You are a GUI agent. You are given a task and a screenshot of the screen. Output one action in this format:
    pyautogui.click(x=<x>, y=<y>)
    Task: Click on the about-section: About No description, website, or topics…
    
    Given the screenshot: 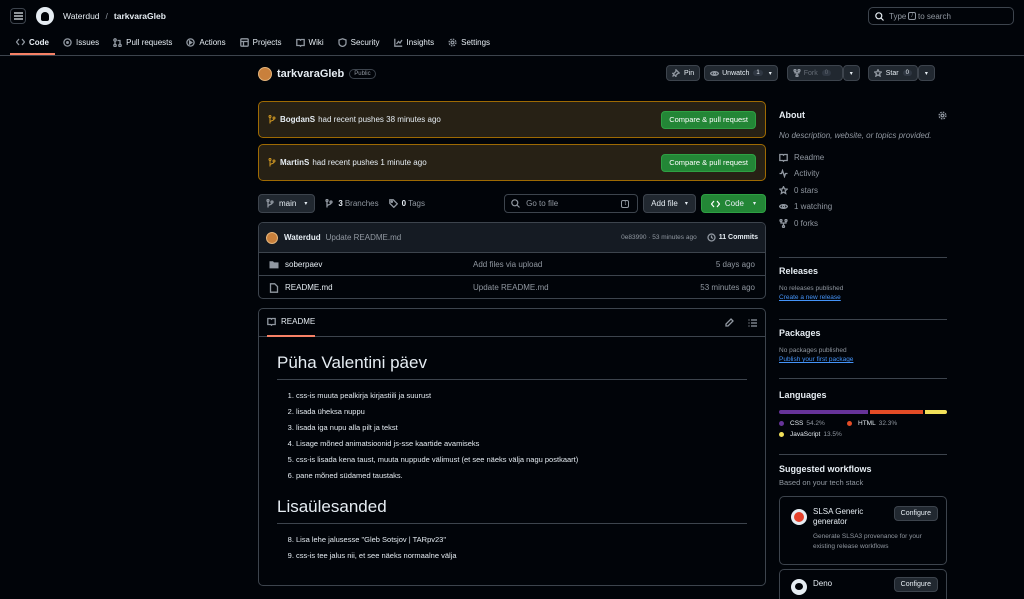 What is the action you would take?
    pyautogui.click(x=863, y=171)
    